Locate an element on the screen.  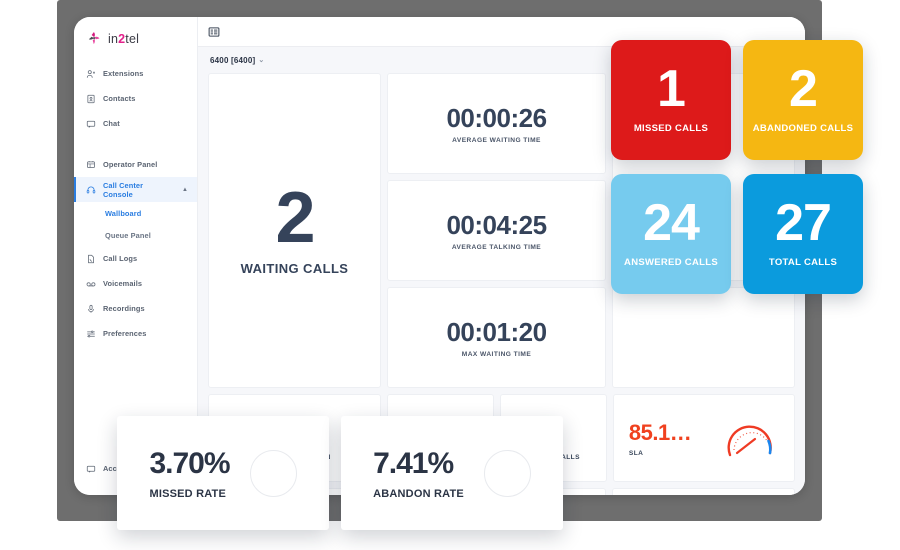
sidebar-subitem-label: Wallboard is located at coordinates (123, 213).